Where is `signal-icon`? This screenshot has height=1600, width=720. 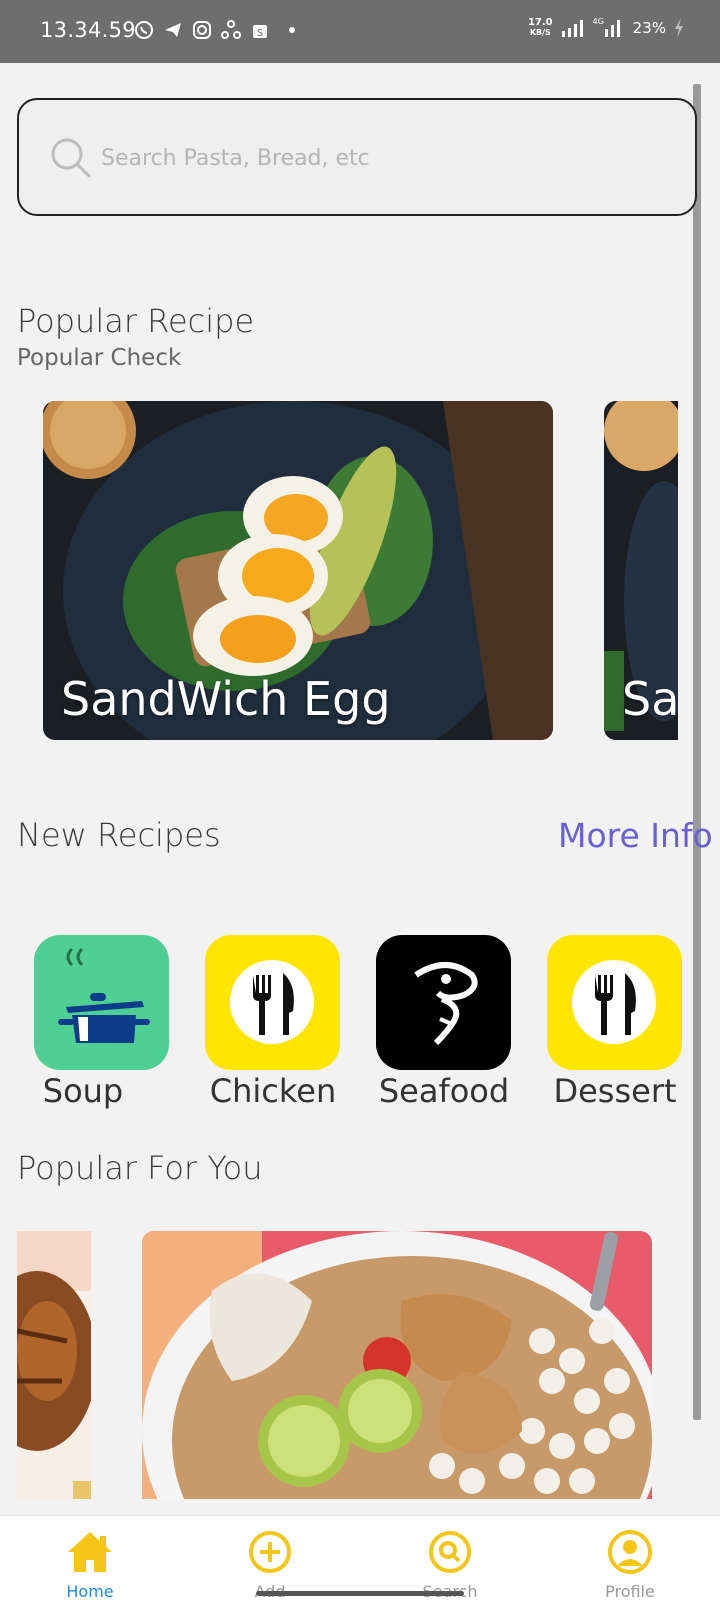 signal-icon is located at coordinates (572, 28).